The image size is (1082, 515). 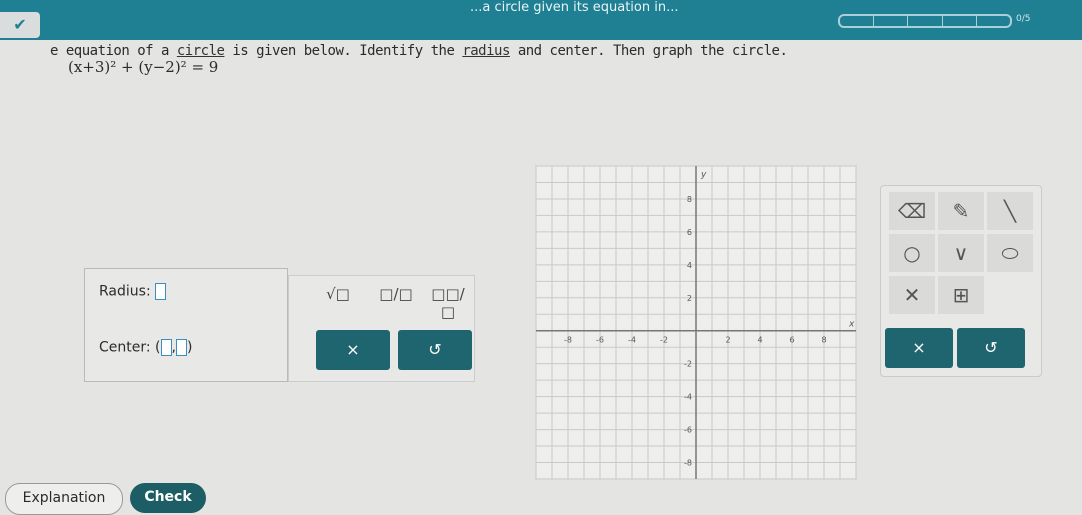 I want to click on x-tick-label: 6, so click(x=791, y=340).